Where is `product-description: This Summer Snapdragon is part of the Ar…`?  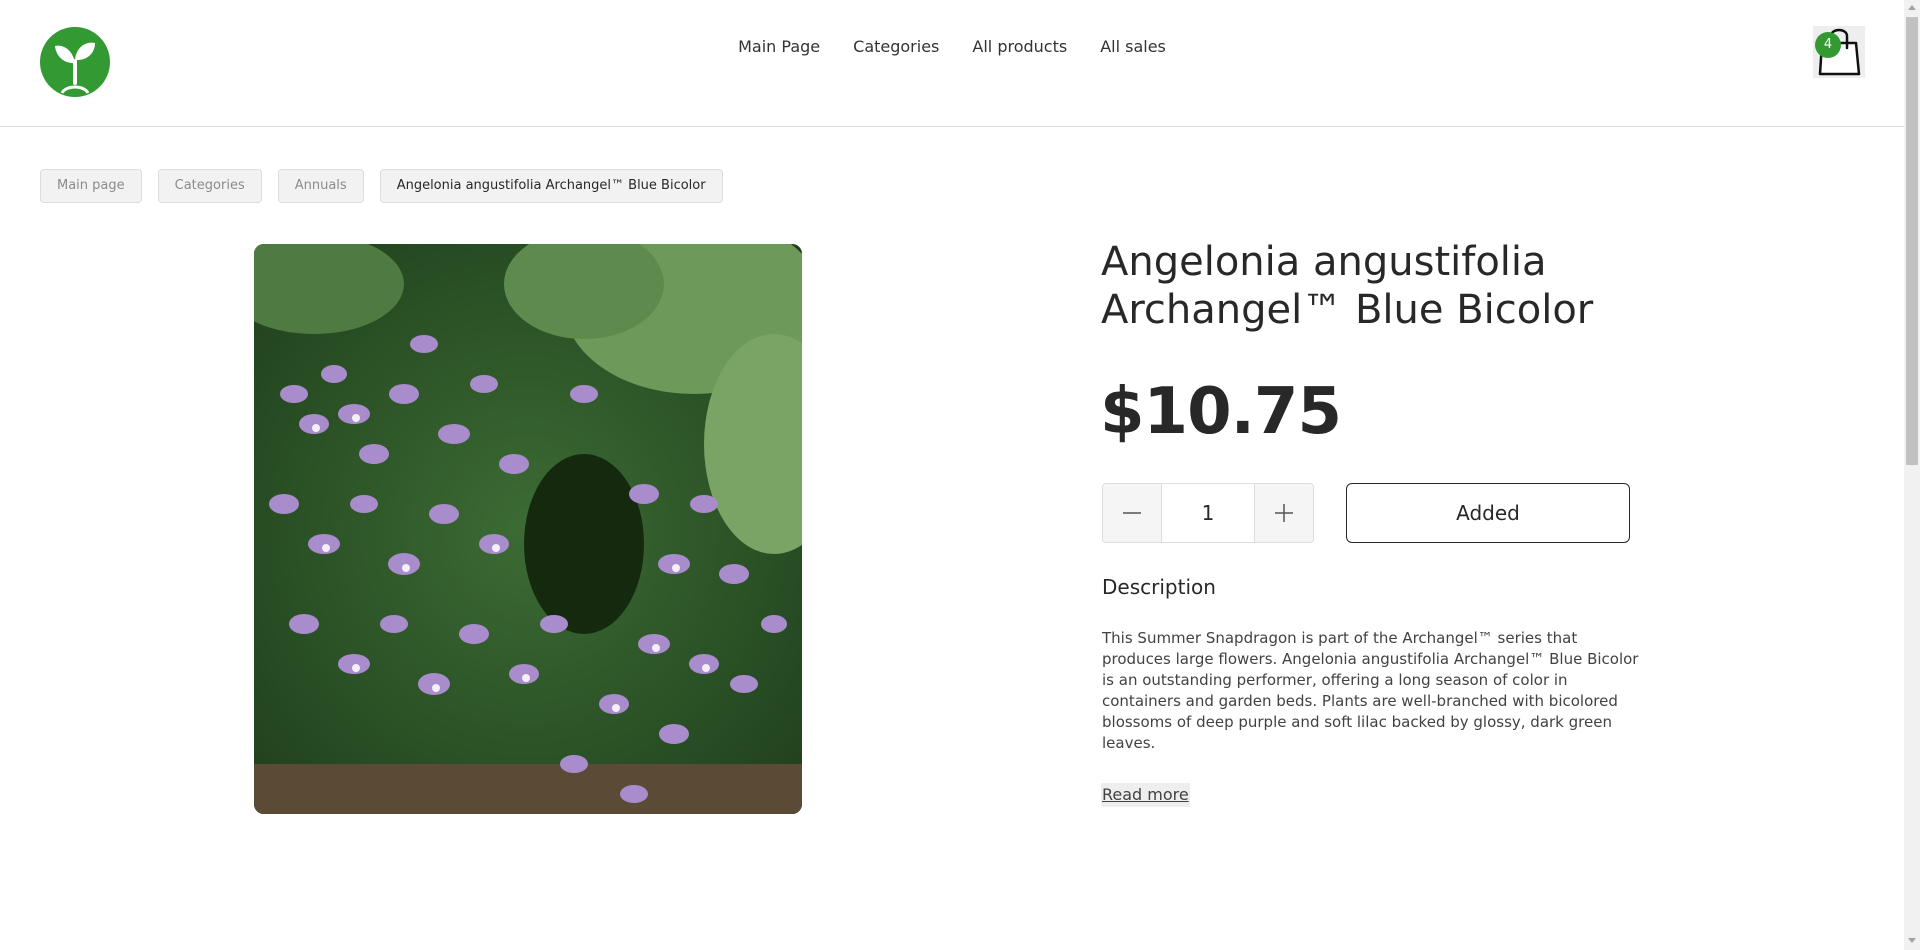
product-description: This Summer Snapdragon is part of the Ar… is located at coordinates (1370, 690).